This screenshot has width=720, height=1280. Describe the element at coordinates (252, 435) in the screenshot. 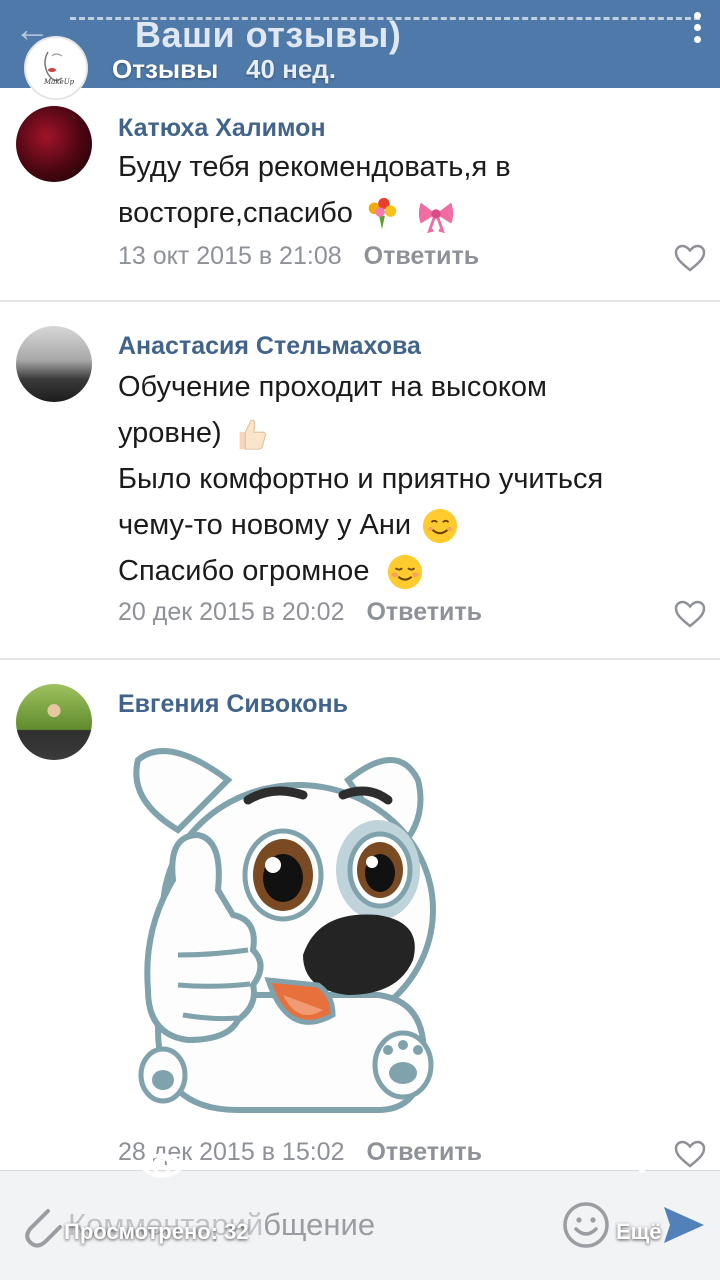

I see `thumbs-up-emoji-icon` at that location.